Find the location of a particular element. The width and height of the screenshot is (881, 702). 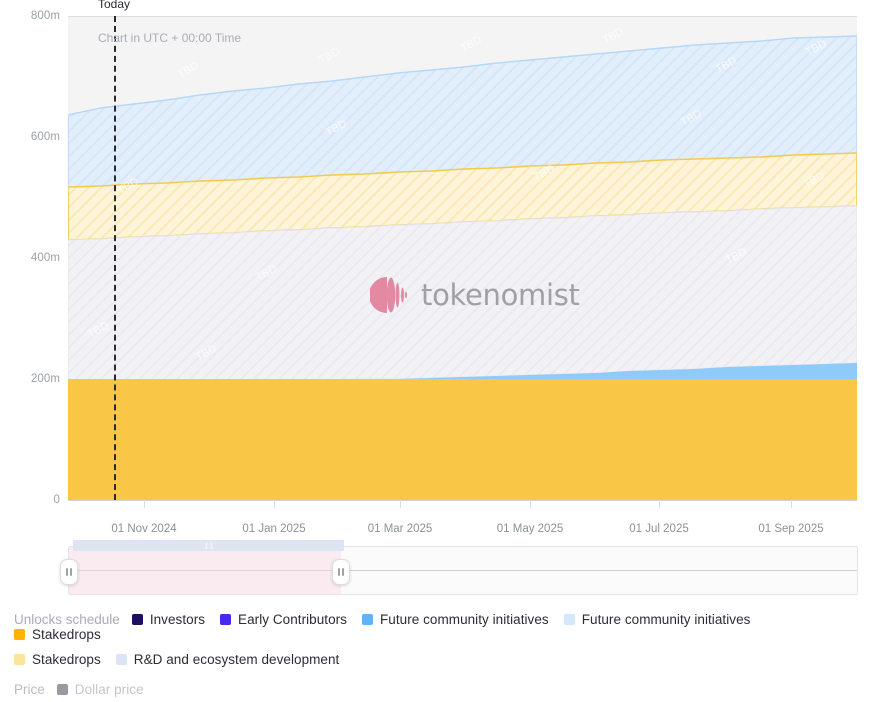

legend-swatch-icon-stakedrops-solid is located at coordinates (19, 634).